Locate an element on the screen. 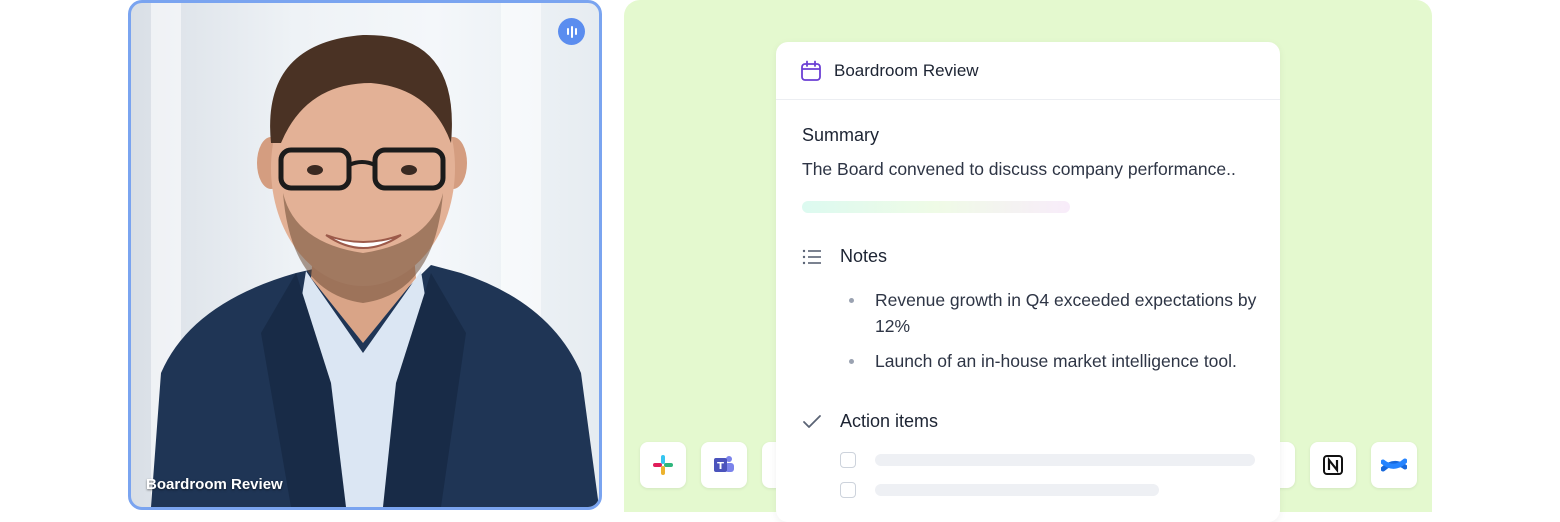 This screenshot has width=1560, height=522. audio-wave-icon is located at coordinates (571, 31).